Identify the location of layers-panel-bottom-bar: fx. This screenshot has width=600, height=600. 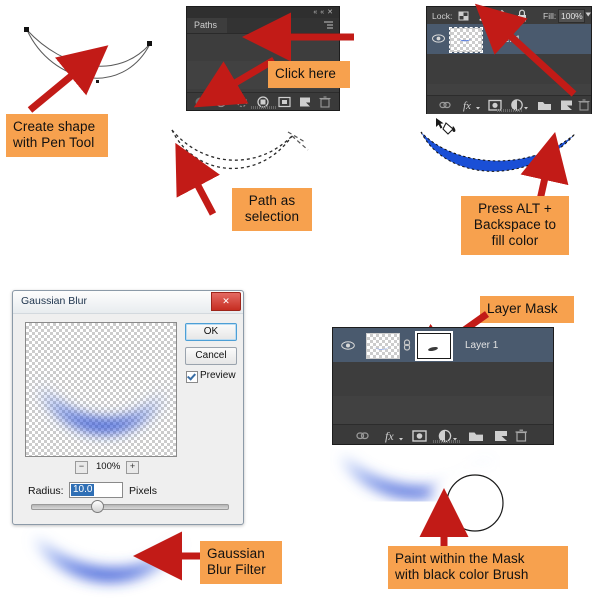
(443, 434).